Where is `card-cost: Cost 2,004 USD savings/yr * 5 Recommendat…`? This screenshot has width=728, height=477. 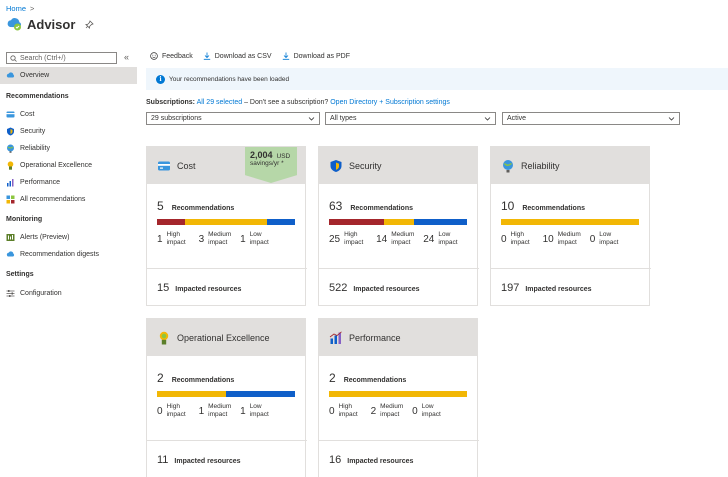
card-cost: Cost 2,004 USD savings/yr * 5 Recommendat… is located at coordinates (226, 226).